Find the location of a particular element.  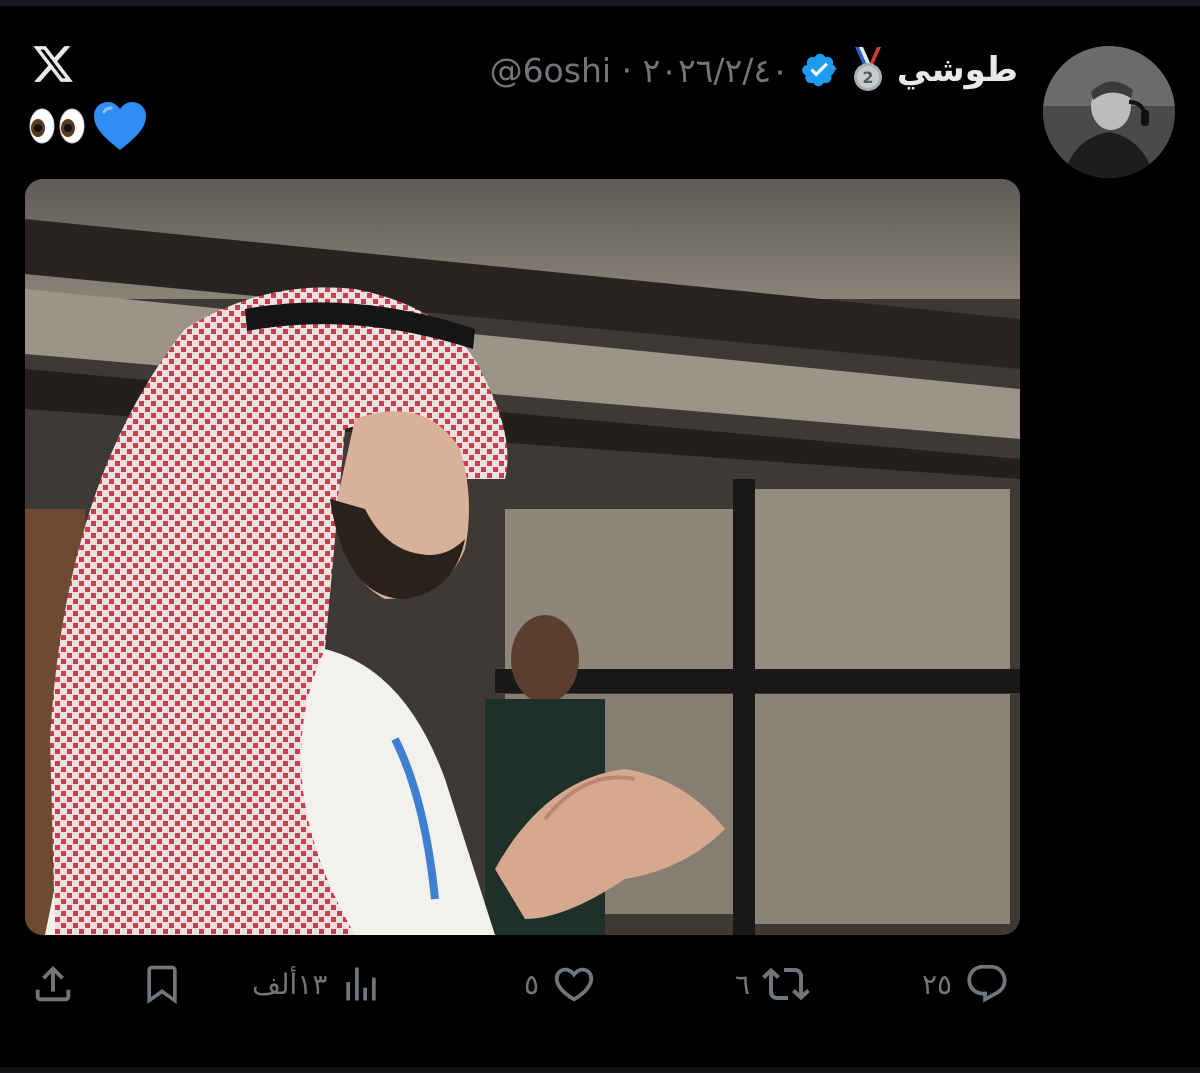

retweet-button: ٦ is located at coordinates (772, 984).